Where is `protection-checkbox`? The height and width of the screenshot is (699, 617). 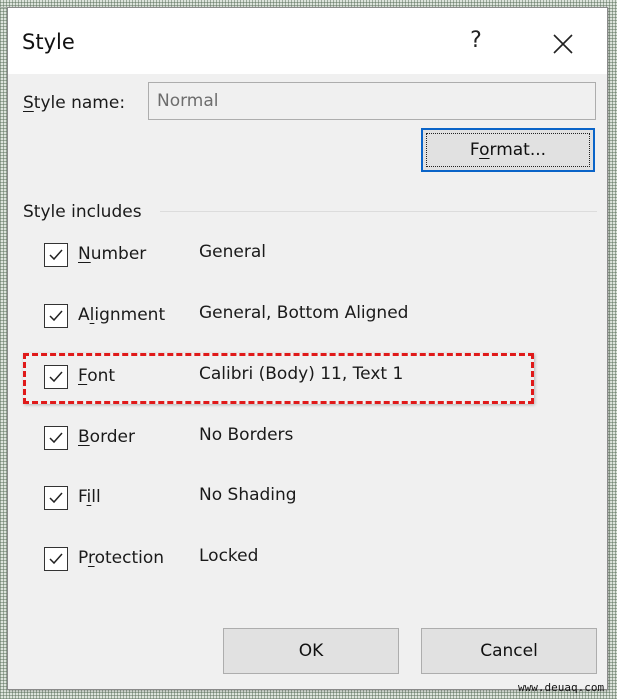
protection-checkbox is located at coordinates (56, 559).